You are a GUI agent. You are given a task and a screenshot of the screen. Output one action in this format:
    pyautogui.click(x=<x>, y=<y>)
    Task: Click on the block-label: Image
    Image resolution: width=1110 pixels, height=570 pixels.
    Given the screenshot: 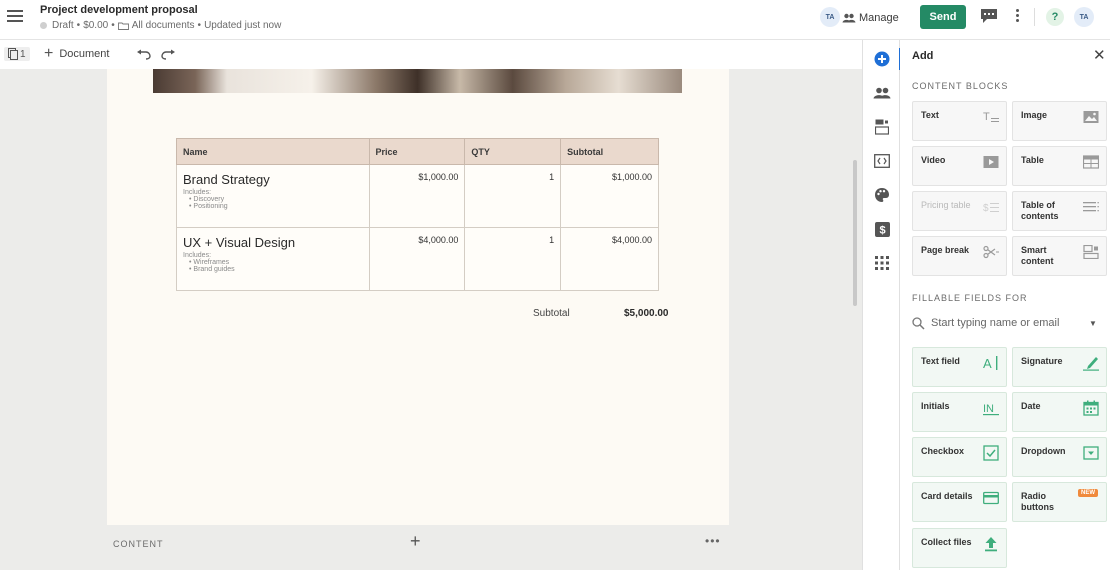 What is the action you would take?
    pyautogui.click(x=1034, y=115)
    